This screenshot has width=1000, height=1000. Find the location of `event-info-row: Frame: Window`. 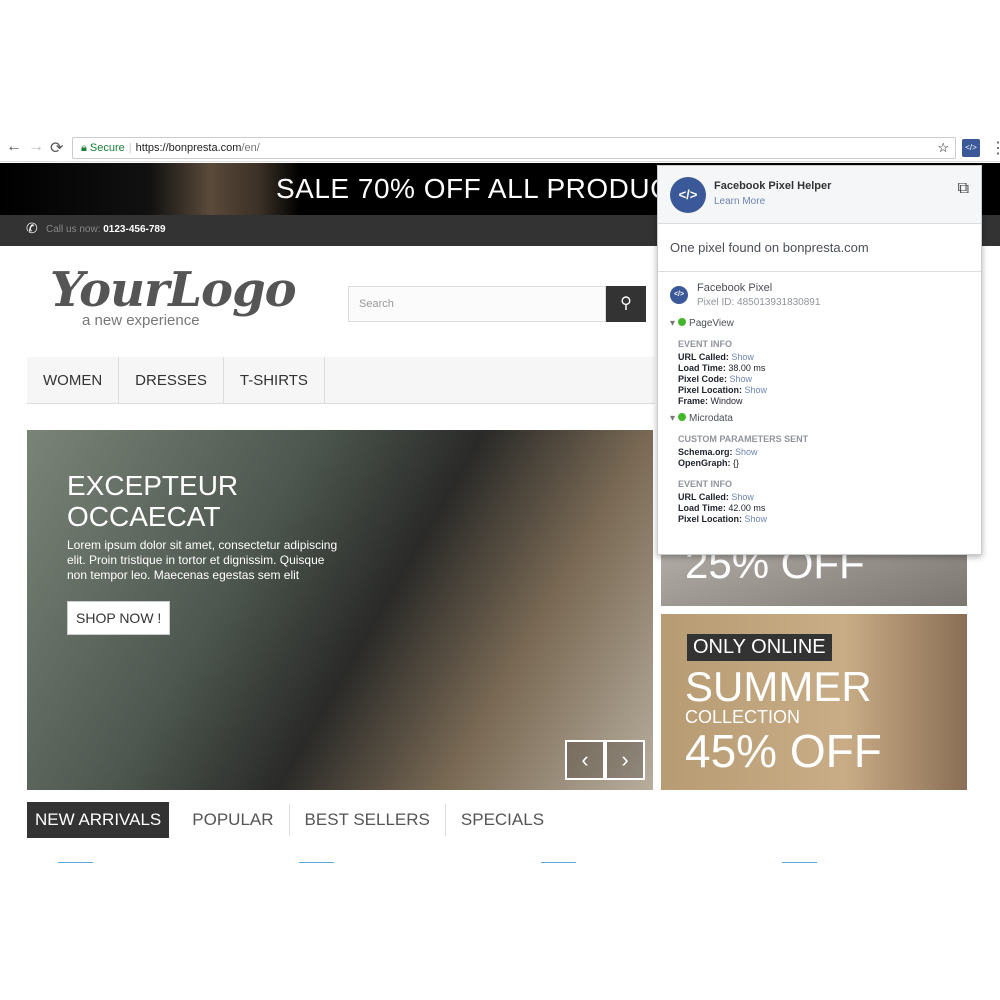

event-info-row: Frame: Window is located at coordinates (829, 401).